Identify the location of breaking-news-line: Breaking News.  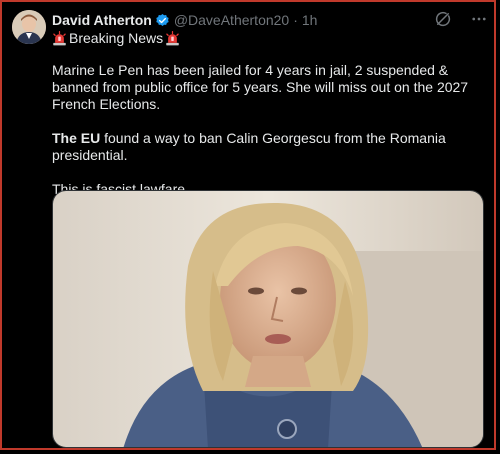
(116, 38).